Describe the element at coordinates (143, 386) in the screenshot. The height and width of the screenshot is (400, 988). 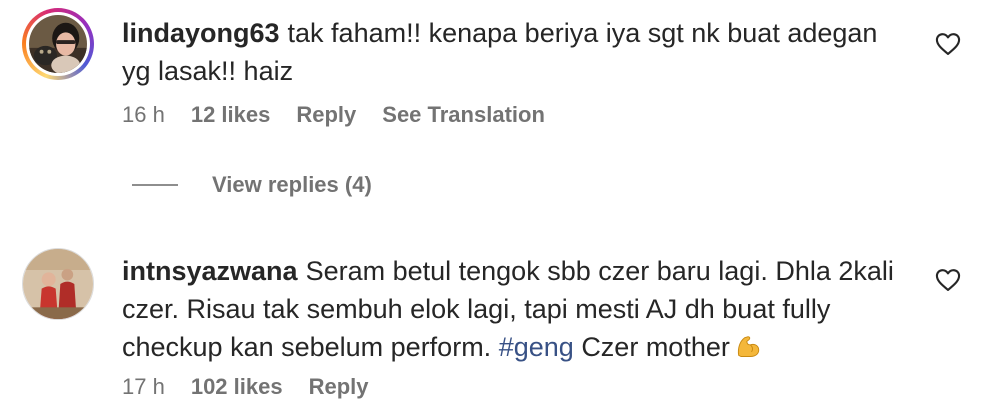
I see `comment-time: 17 h` at that location.